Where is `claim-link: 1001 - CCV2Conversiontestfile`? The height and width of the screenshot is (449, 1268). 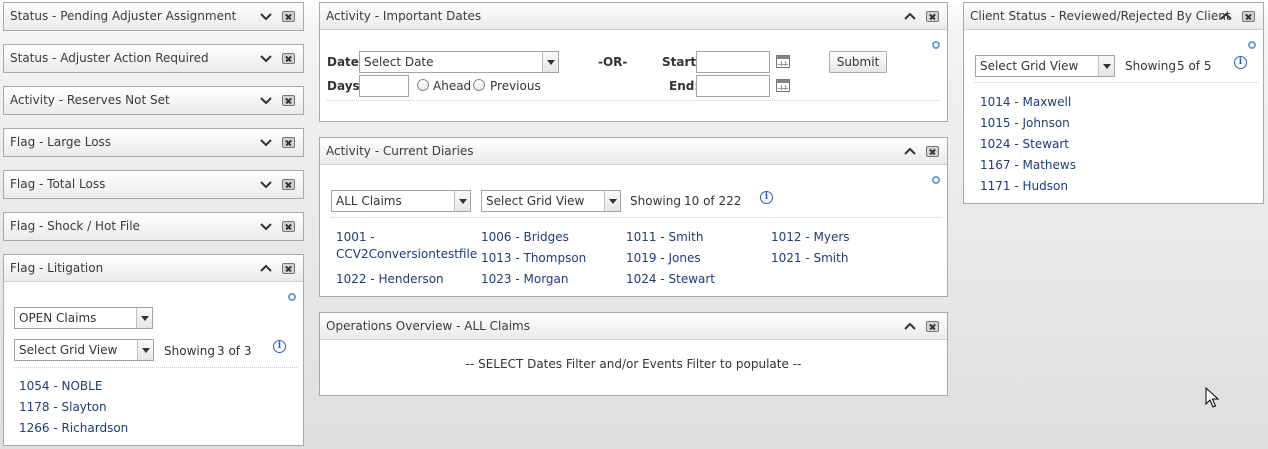
claim-link: 1001 - CCV2Conversiontestfile is located at coordinates (406, 246).